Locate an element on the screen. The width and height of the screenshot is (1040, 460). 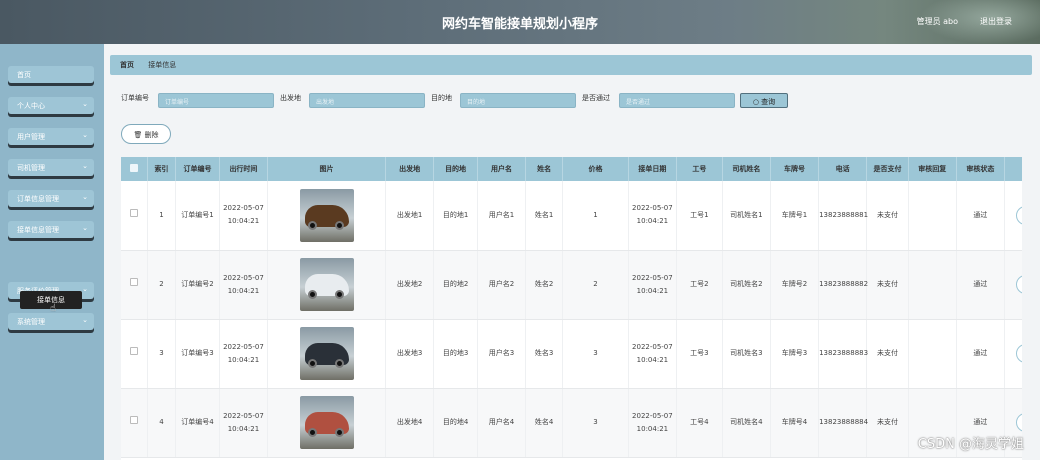
cell-job-no: 工号1 is located at coordinates (699, 216).